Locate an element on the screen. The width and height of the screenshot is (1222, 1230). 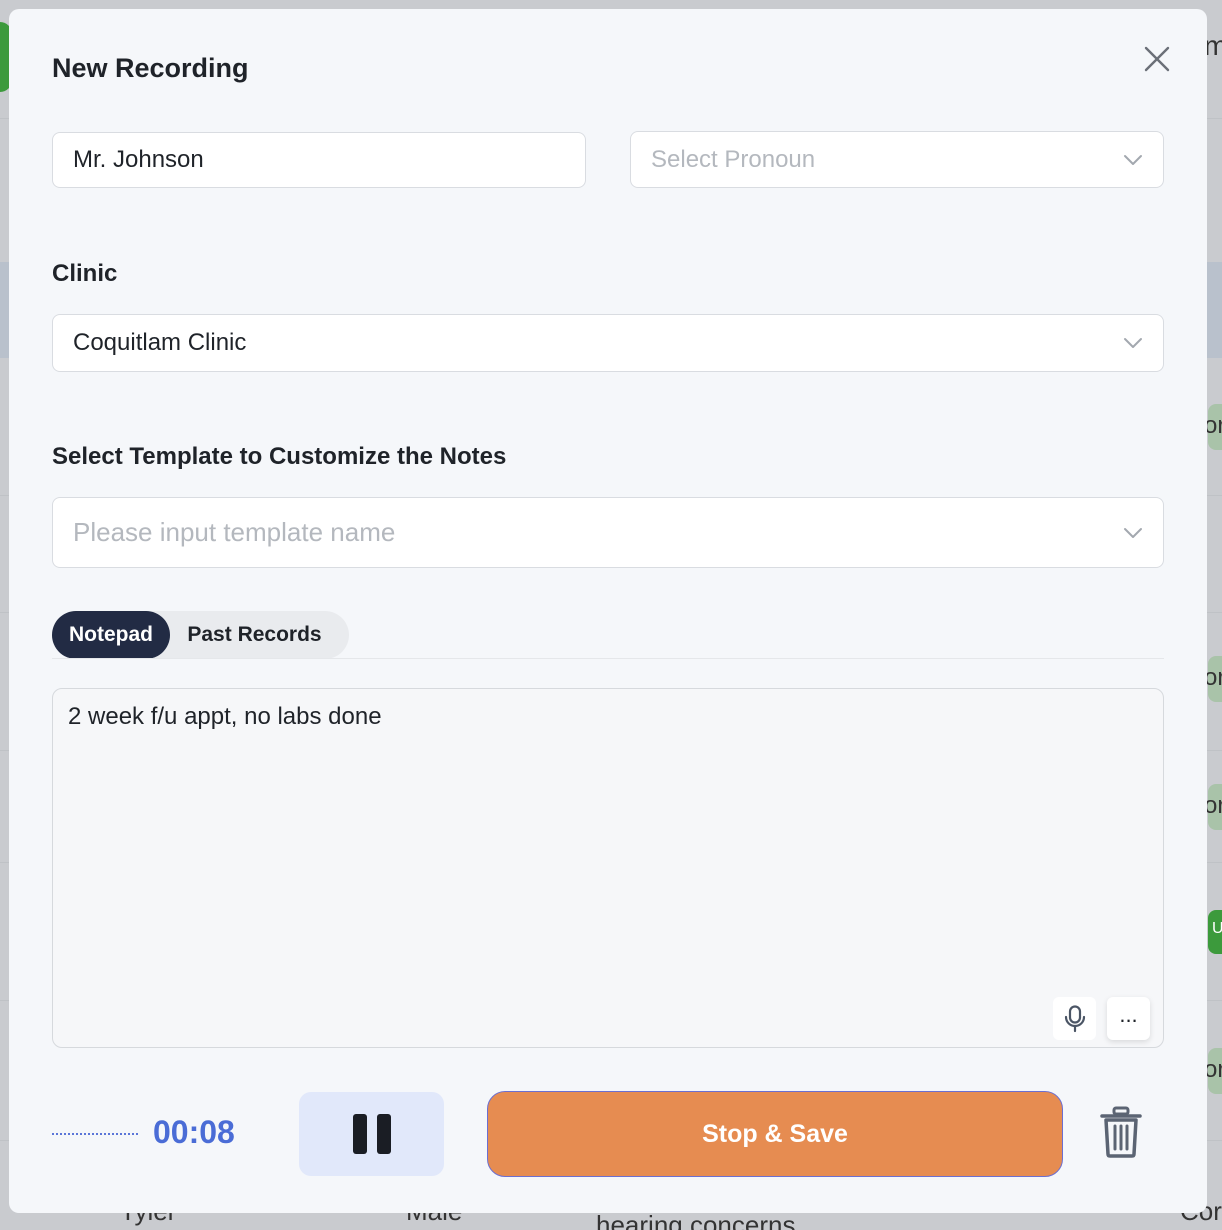
background-green-button: U is located at coordinates (1215, 932).